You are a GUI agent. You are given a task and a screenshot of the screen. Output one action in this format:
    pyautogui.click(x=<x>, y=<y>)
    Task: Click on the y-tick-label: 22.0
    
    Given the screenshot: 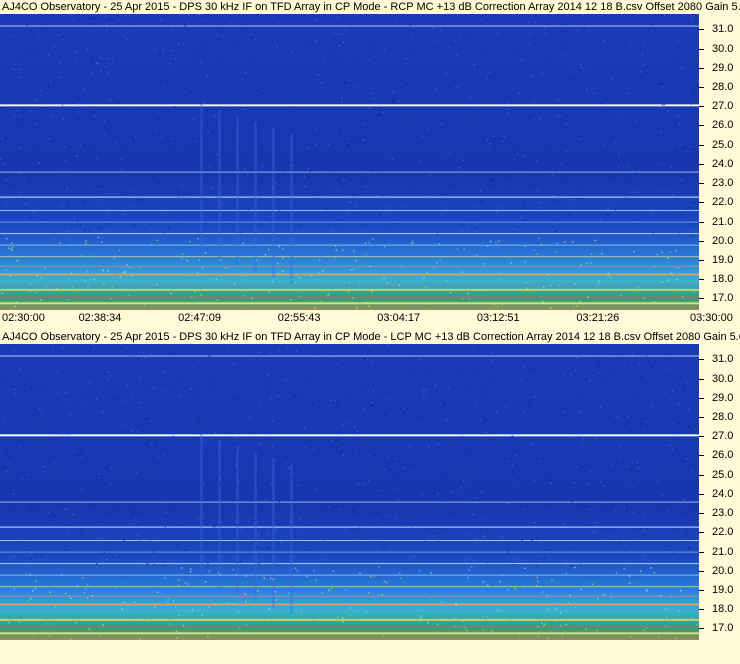 What is the action you would take?
    pyautogui.click(x=723, y=532)
    